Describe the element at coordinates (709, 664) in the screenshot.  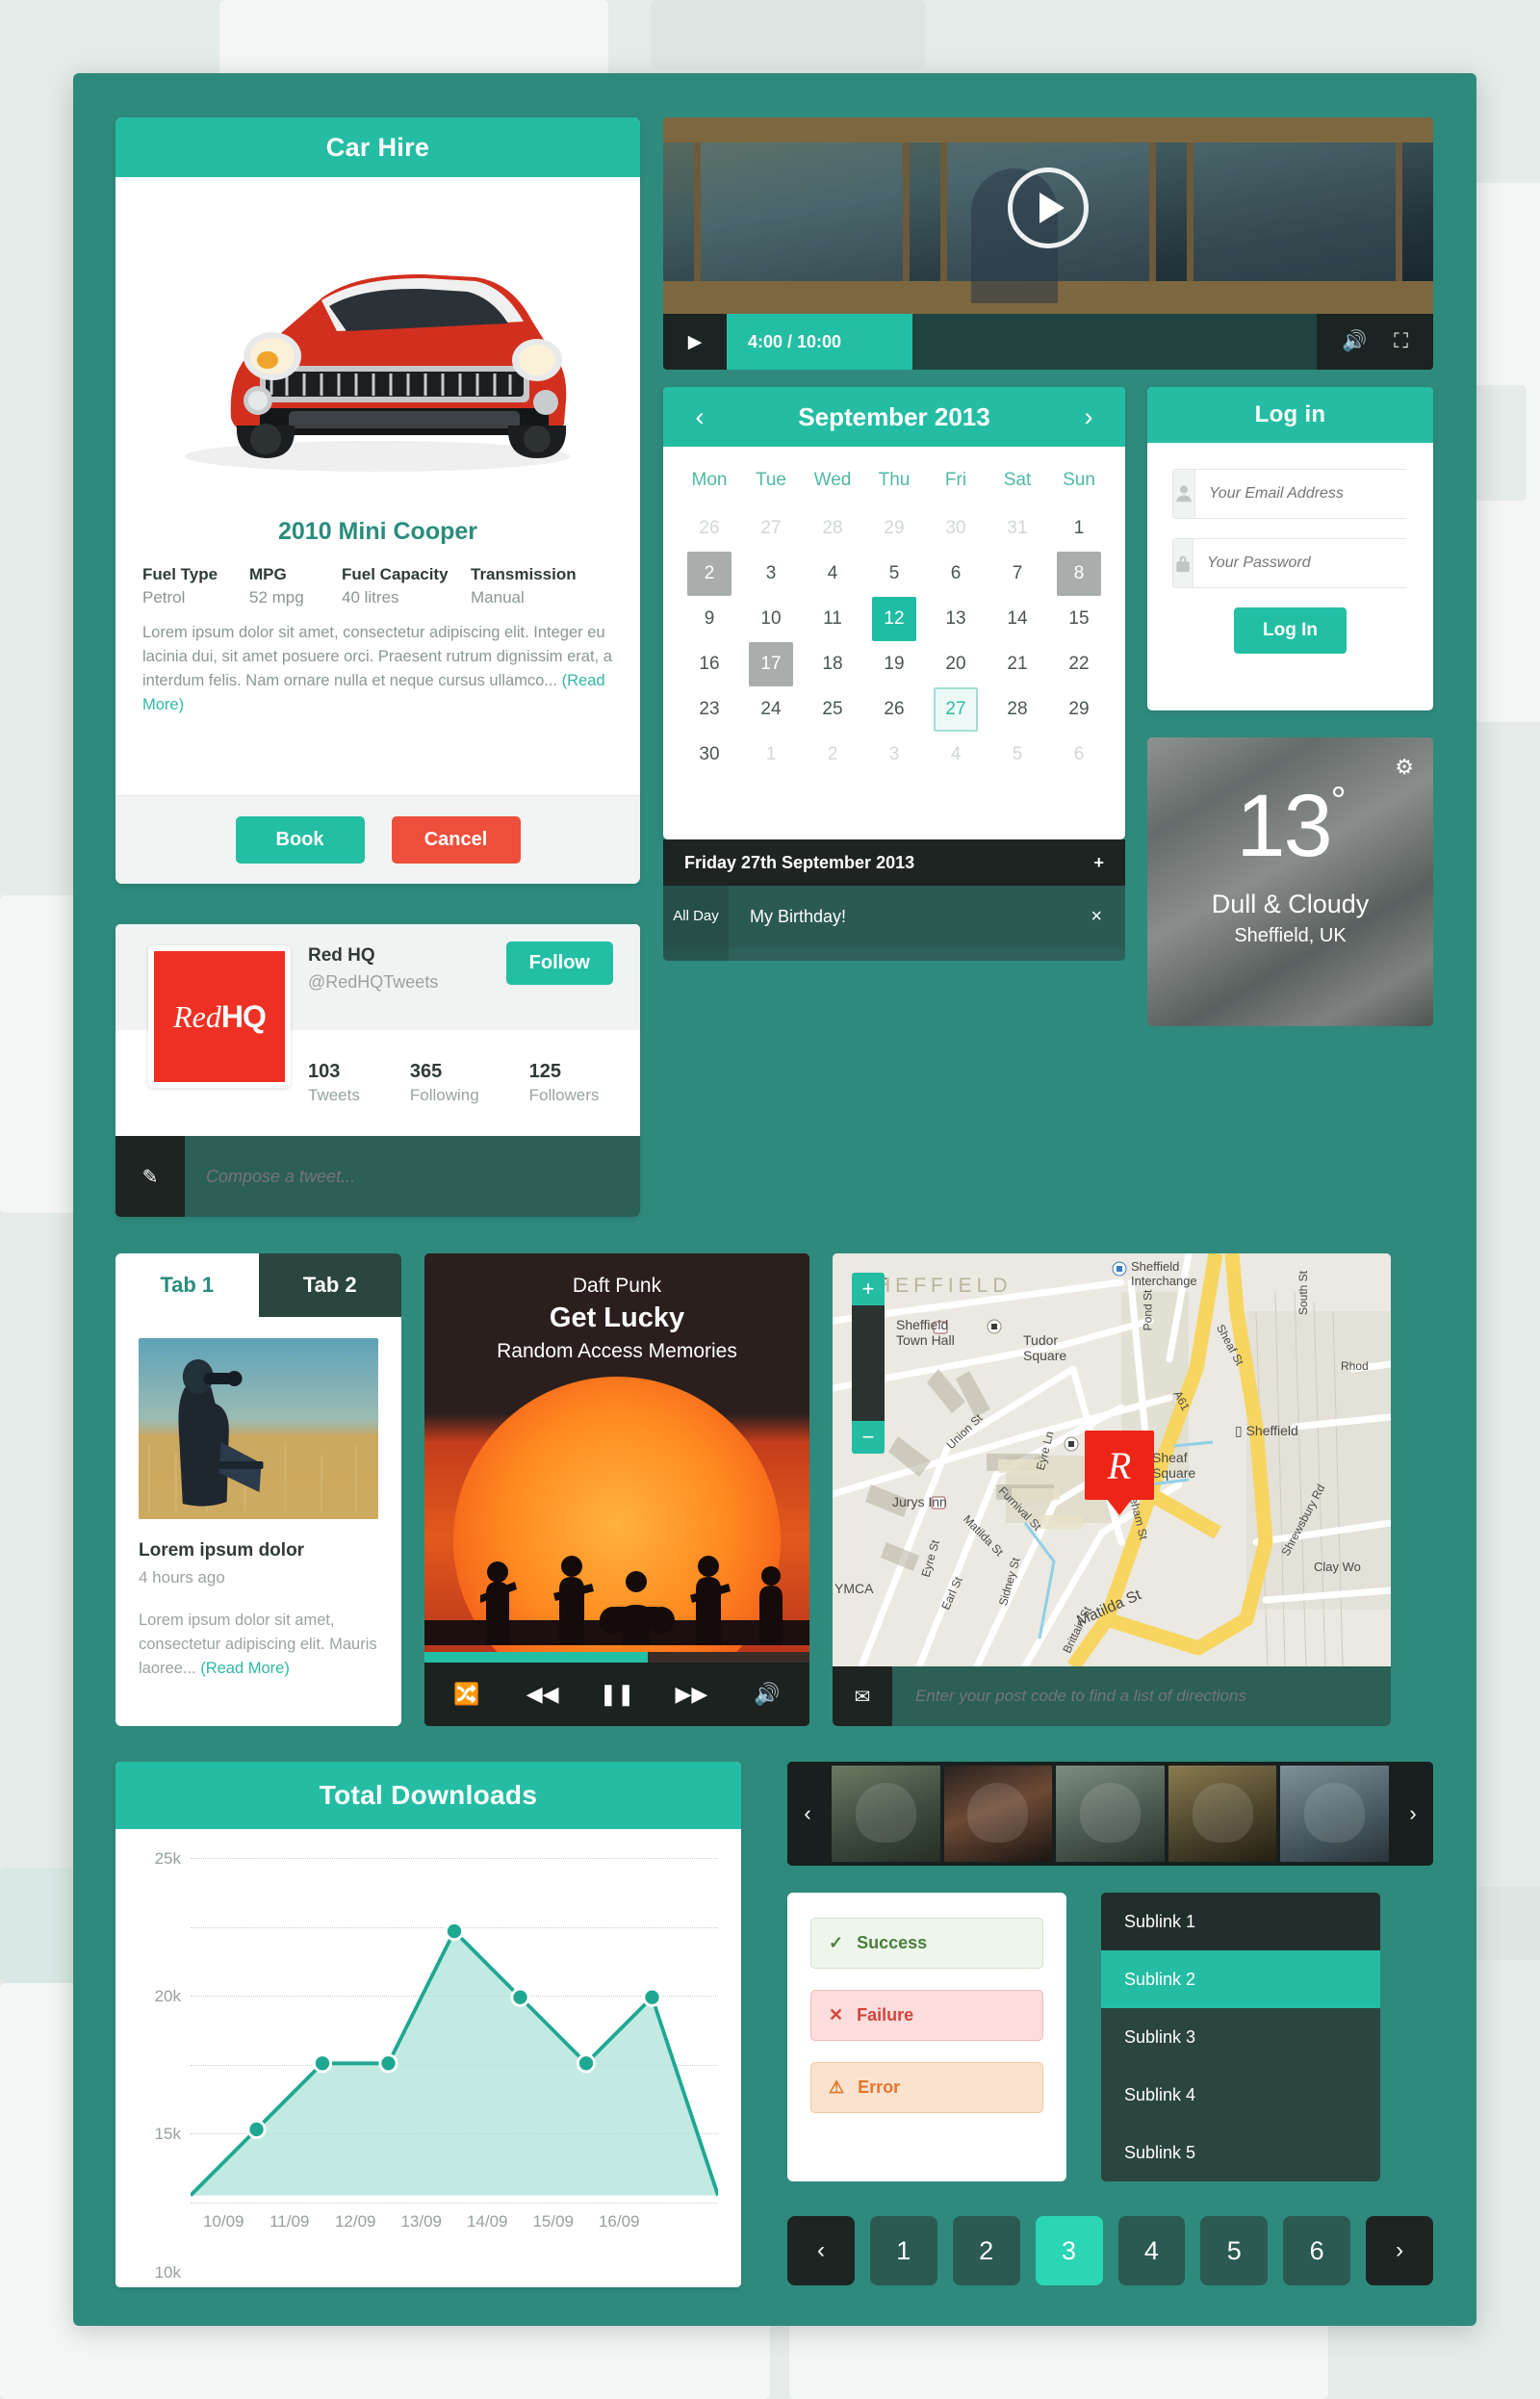
I see `calendar-day: 16` at that location.